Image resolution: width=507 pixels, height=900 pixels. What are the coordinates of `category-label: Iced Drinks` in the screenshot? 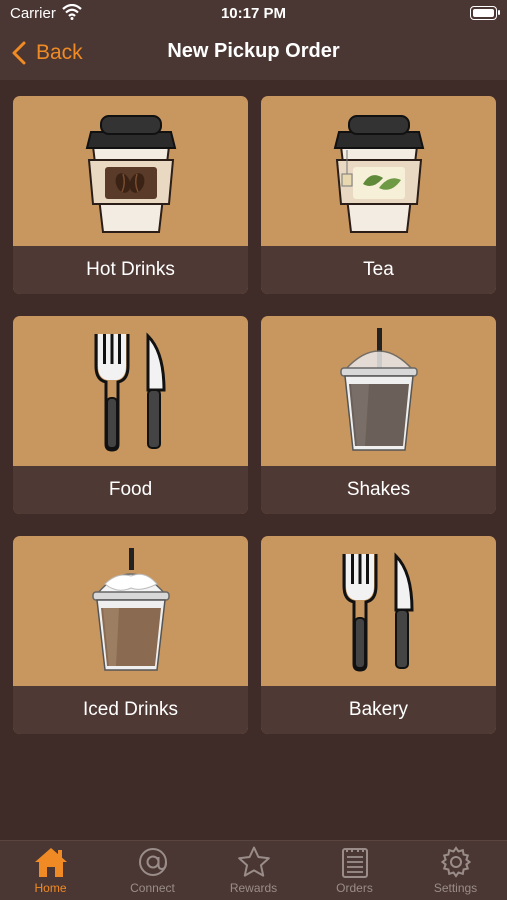 It's located at (130, 710).